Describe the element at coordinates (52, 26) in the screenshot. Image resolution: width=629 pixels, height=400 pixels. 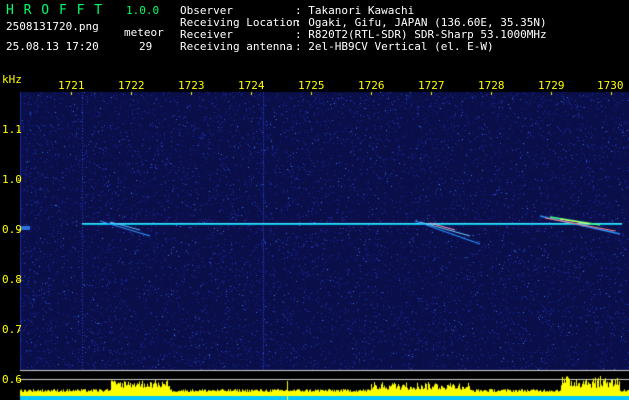
I see `filename-label: 2508131720.png` at that location.